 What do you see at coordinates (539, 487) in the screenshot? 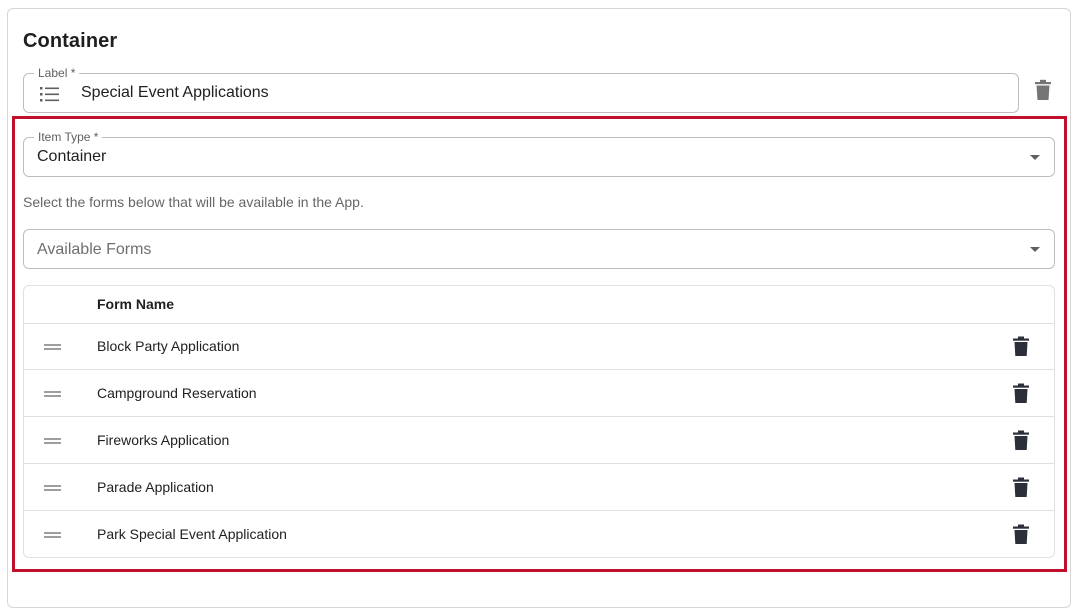
I see `table-row: Parade Application` at bounding box center [539, 487].